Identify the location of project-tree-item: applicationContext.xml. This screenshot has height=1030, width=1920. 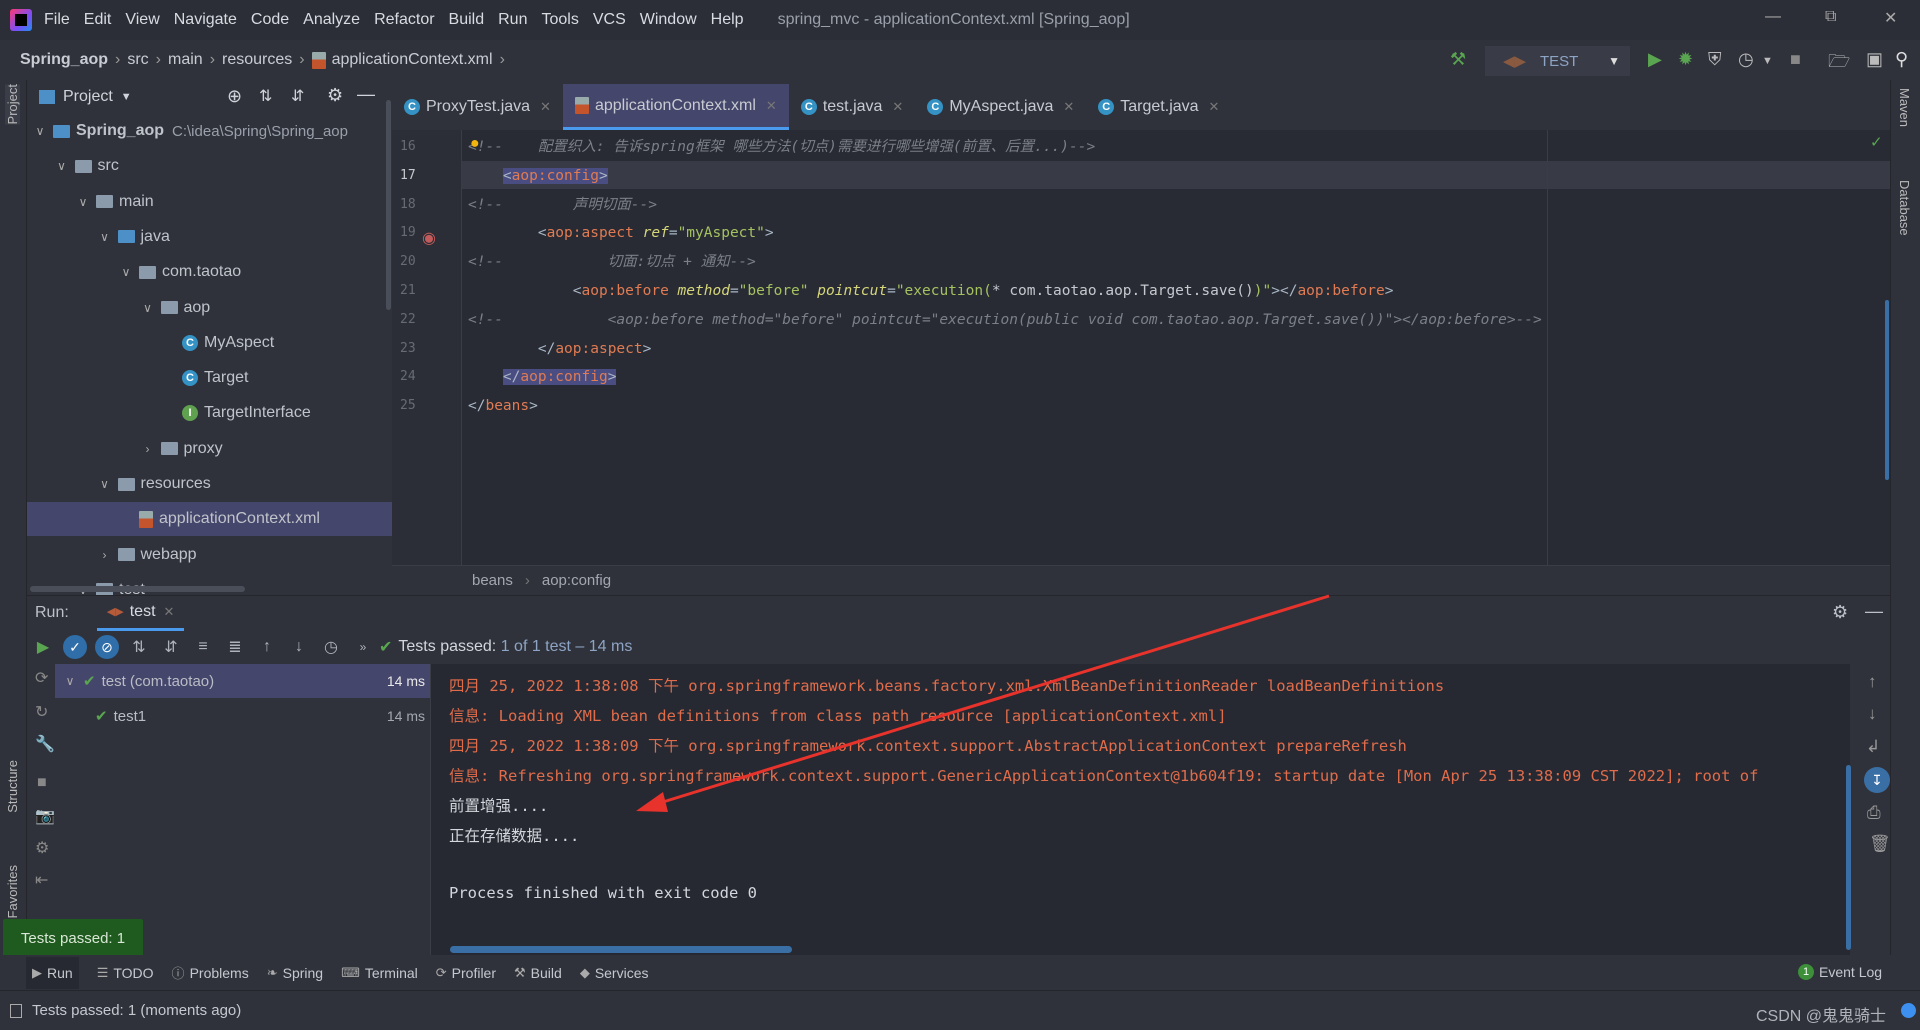
(209, 519).